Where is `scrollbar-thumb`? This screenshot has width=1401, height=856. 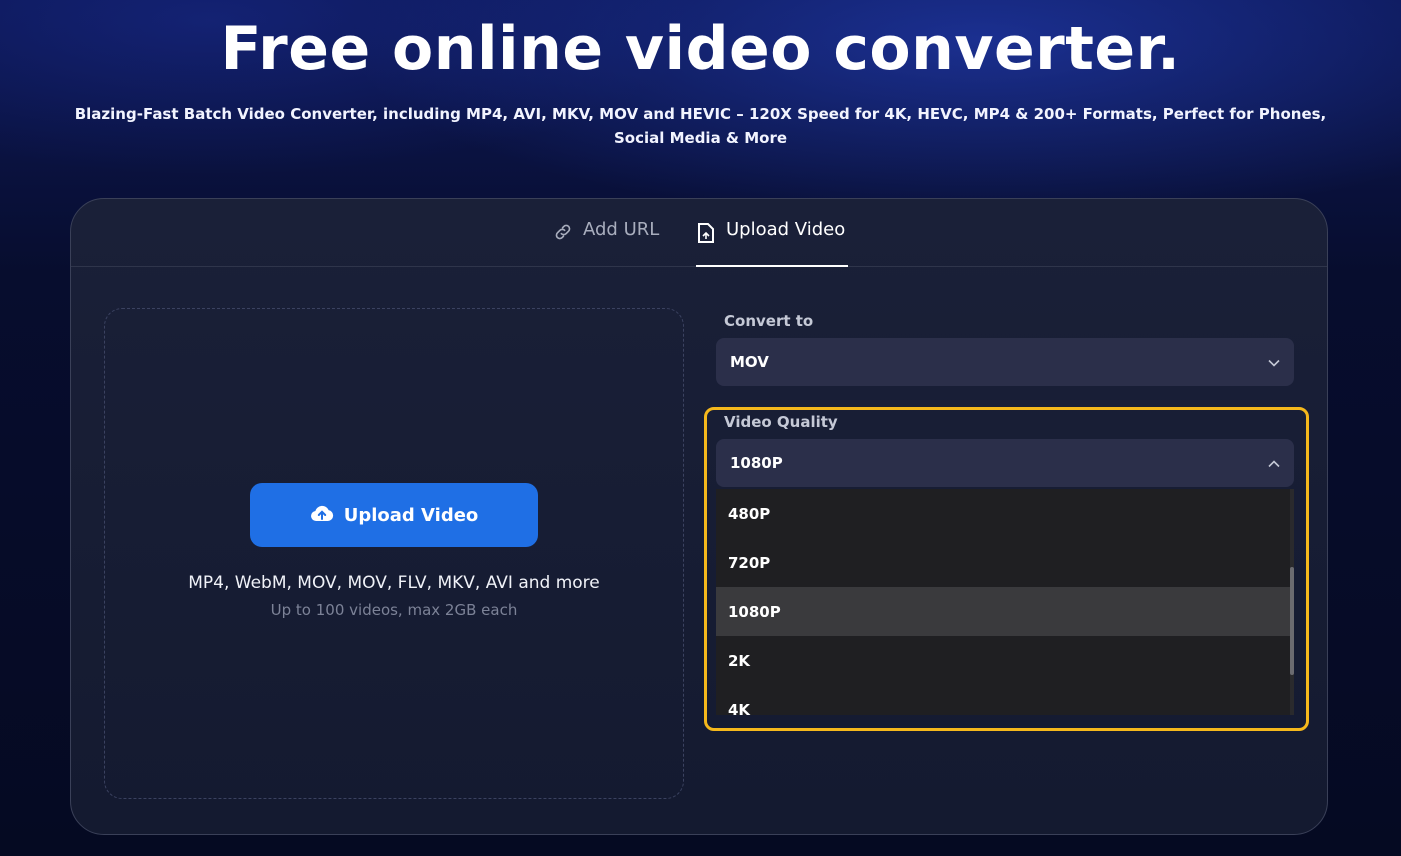
scrollbar-thumb is located at coordinates (1292, 621).